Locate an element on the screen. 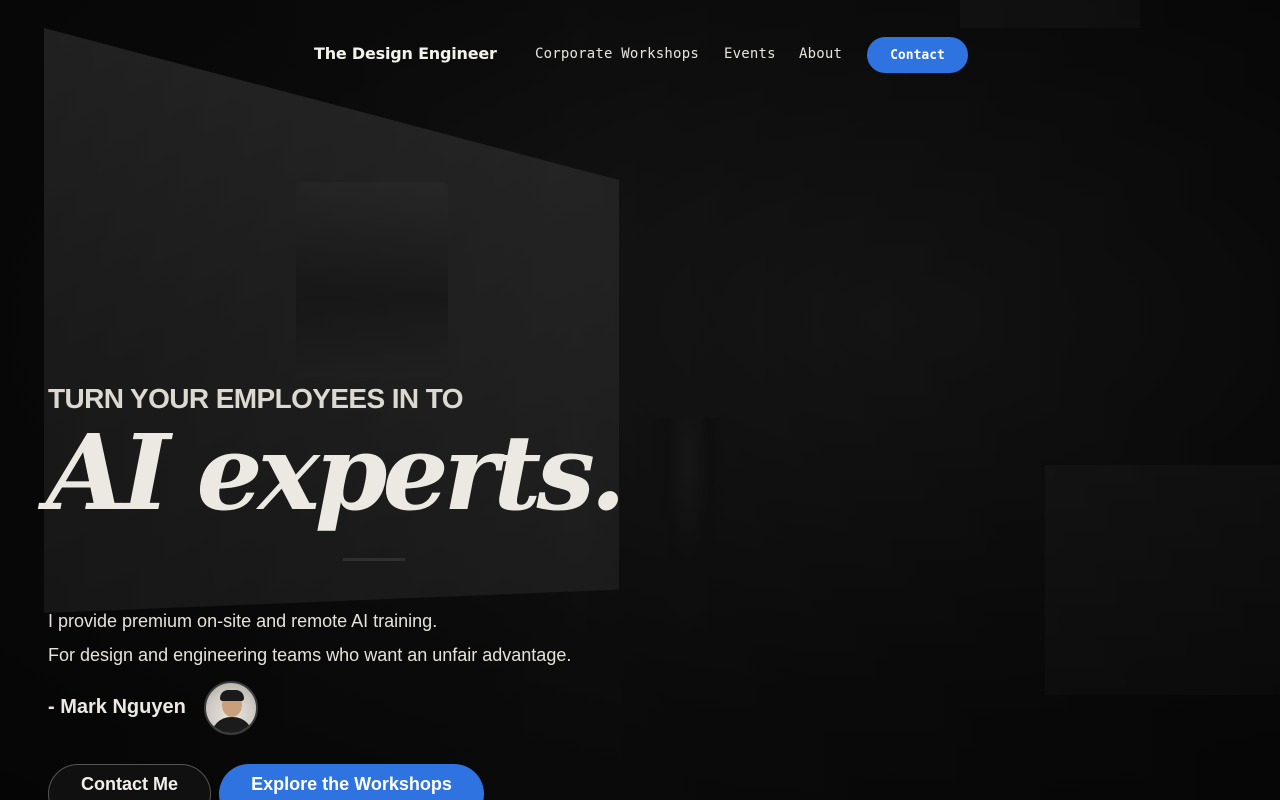  avatar-body-shape is located at coordinates (232, 725).